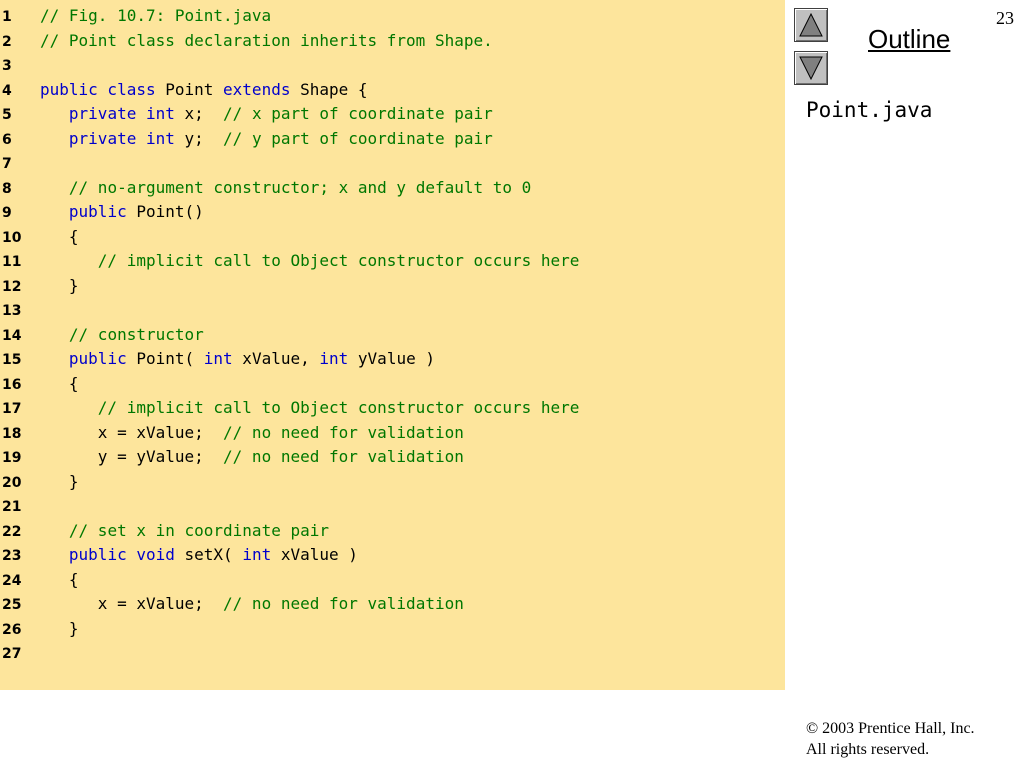 The width and height of the screenshot is (1024, 768). I want to click on line-number: 21, so click(12, 507).